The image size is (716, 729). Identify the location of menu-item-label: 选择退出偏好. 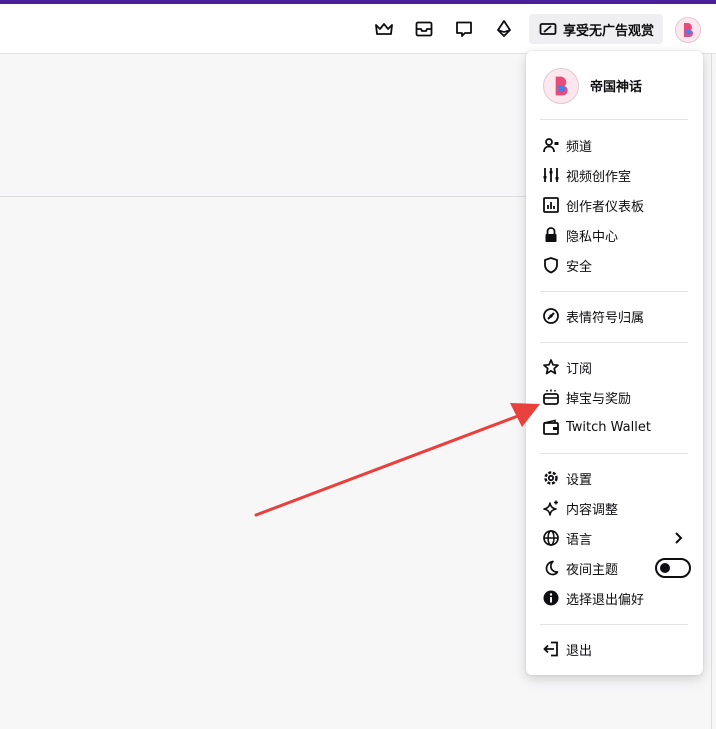
(605, 600).